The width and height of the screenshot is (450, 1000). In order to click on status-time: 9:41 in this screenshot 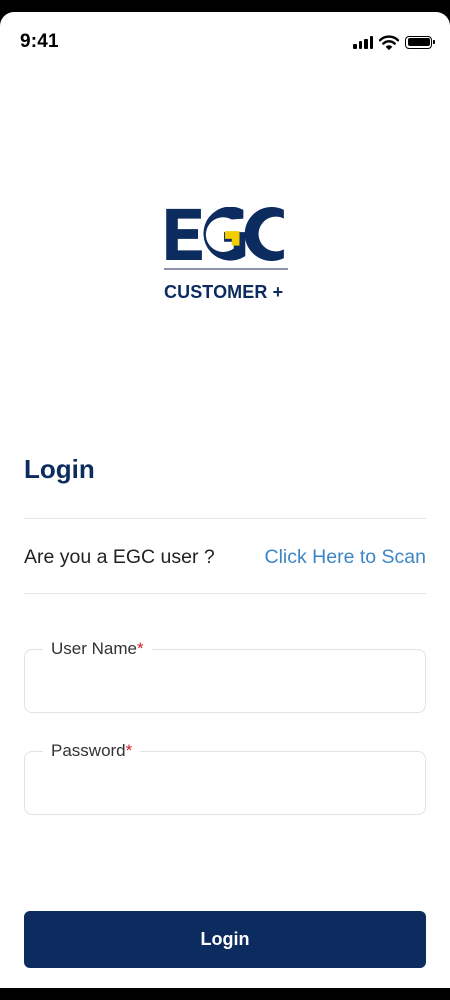, I will do `click(39, 41)`.